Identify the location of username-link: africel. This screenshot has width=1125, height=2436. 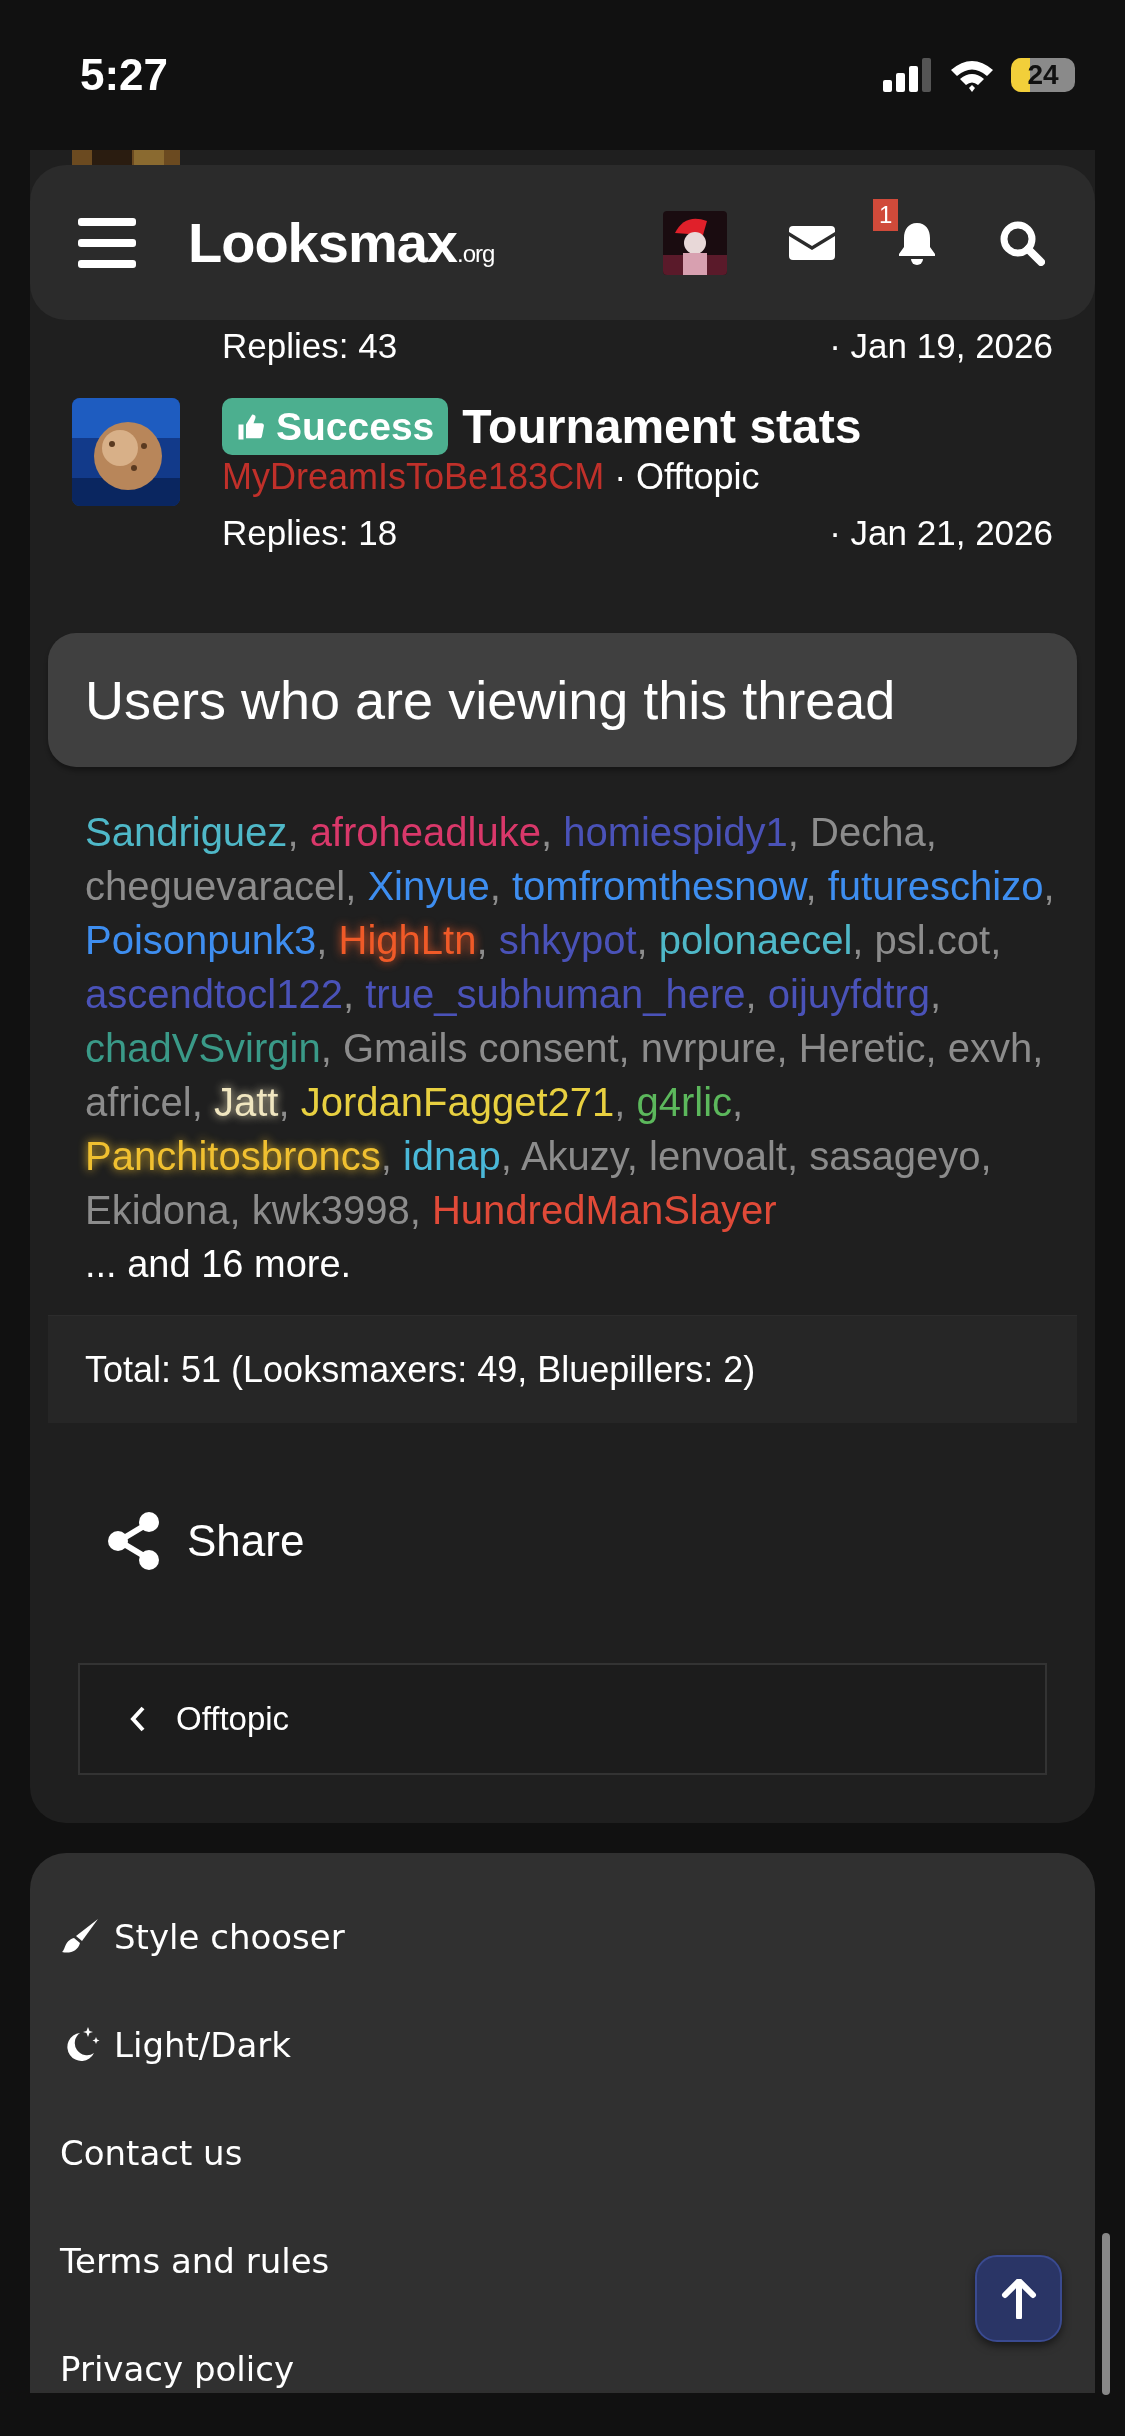
(138, 1102).